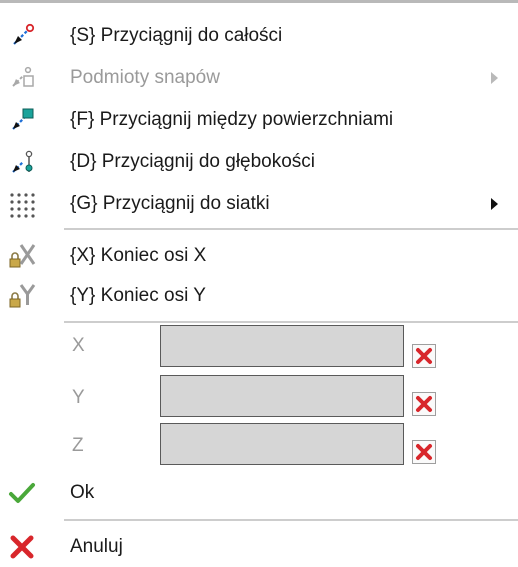 This screenshot has height=567, width=518. Describe the element at coordinates (22, 204) in the screenshot. I see `snap-grid-icon` at that location.